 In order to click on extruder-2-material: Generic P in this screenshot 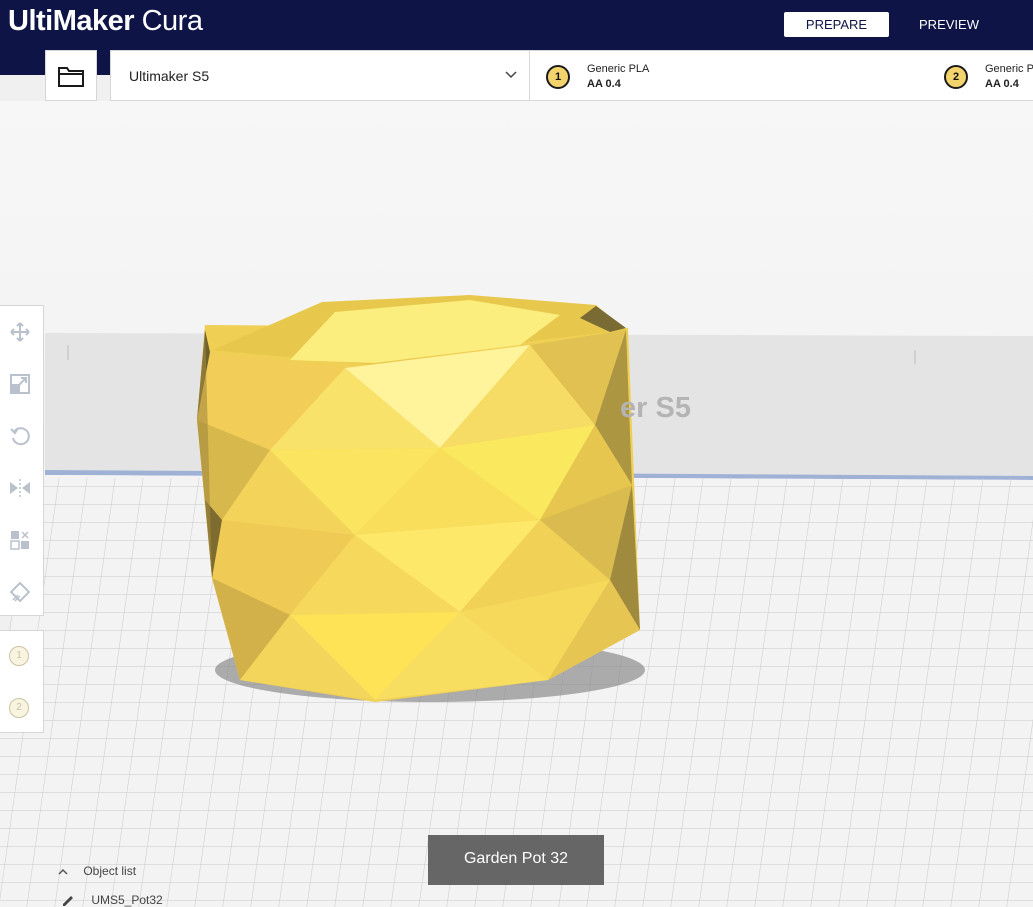, I will do `click(1009, 69)`.